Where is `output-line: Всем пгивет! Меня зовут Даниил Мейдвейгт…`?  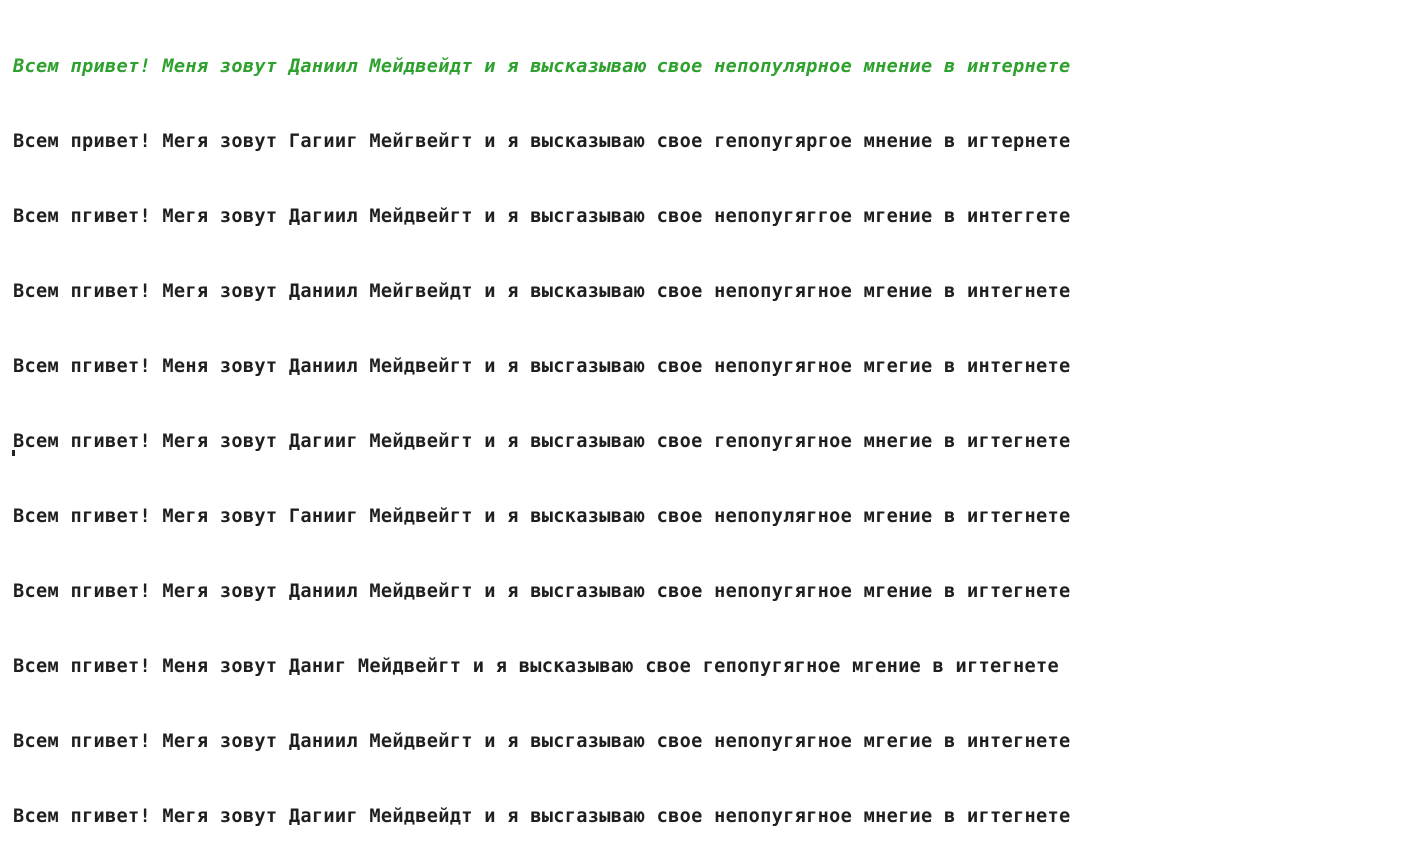
output-line: Всем пгивет! Меня зовут Даниил Мейдвейгт… is located at coordinates (542, 366).